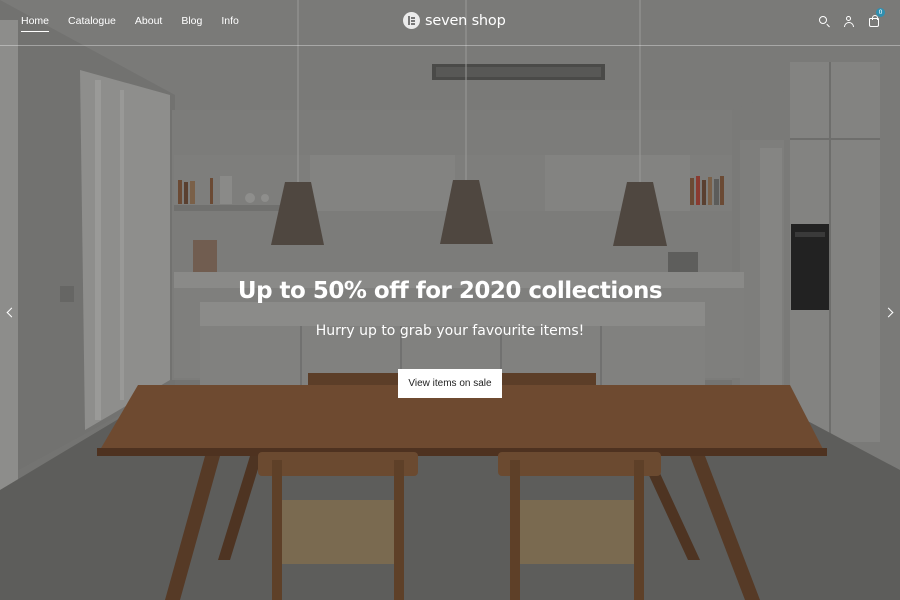 The width and height of the screenshot is (900, 600). What do you see at coordinates (450, 383) in the screenshot?
I see `view-sale-items-button: View items on sale` at bounding box center [450, 383].